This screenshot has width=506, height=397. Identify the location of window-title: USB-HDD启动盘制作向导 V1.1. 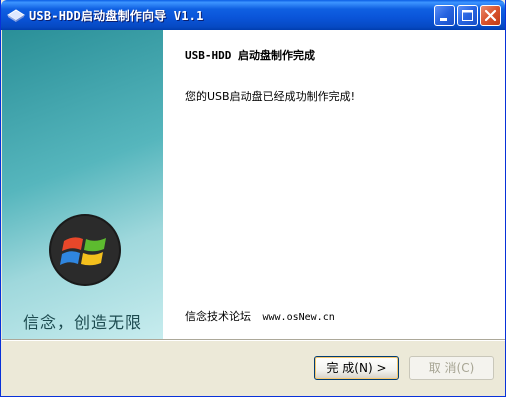
(116, 16).